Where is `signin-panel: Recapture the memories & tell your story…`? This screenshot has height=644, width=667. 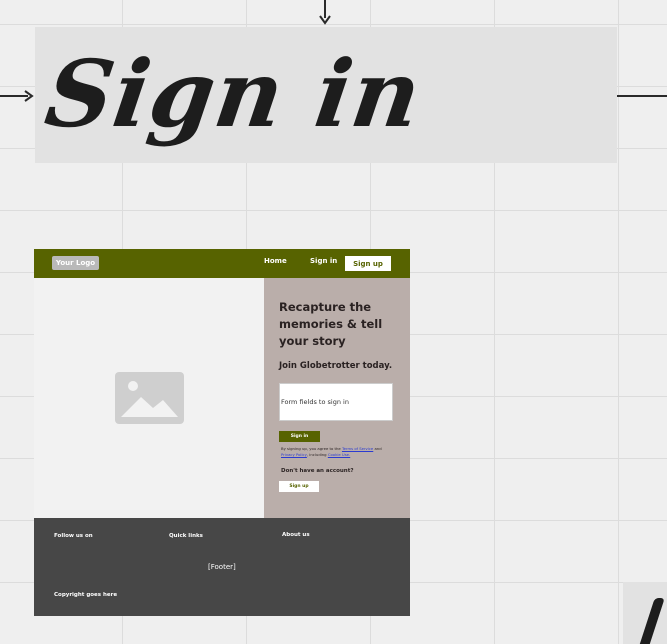 signin-panel: Recapture the memories & tell your story… is located at coordinates (337, 398).